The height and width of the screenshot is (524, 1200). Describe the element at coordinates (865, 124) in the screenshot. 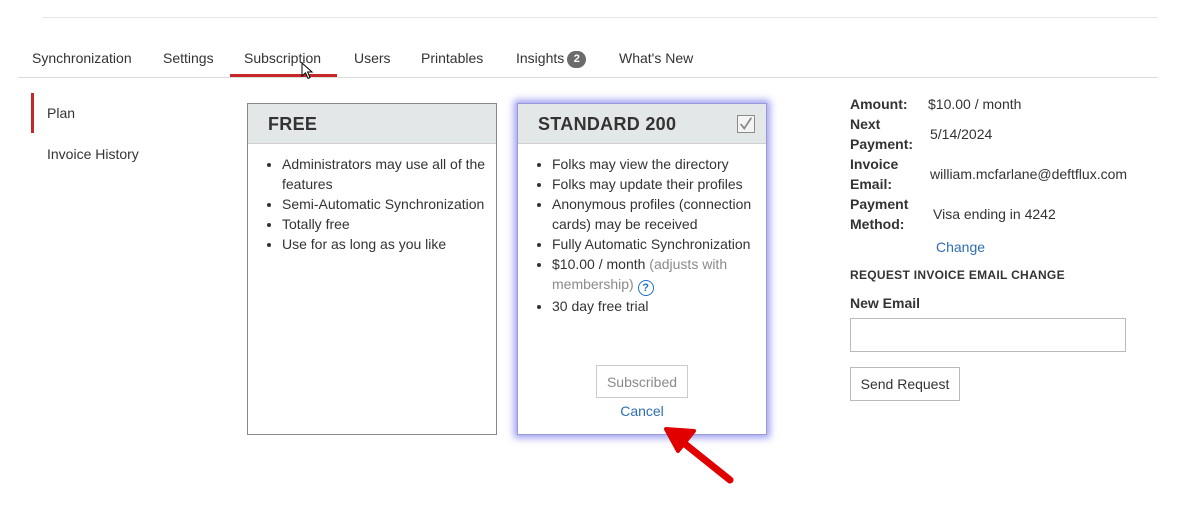

I see `next-payment-label-line1: Next` at that location.